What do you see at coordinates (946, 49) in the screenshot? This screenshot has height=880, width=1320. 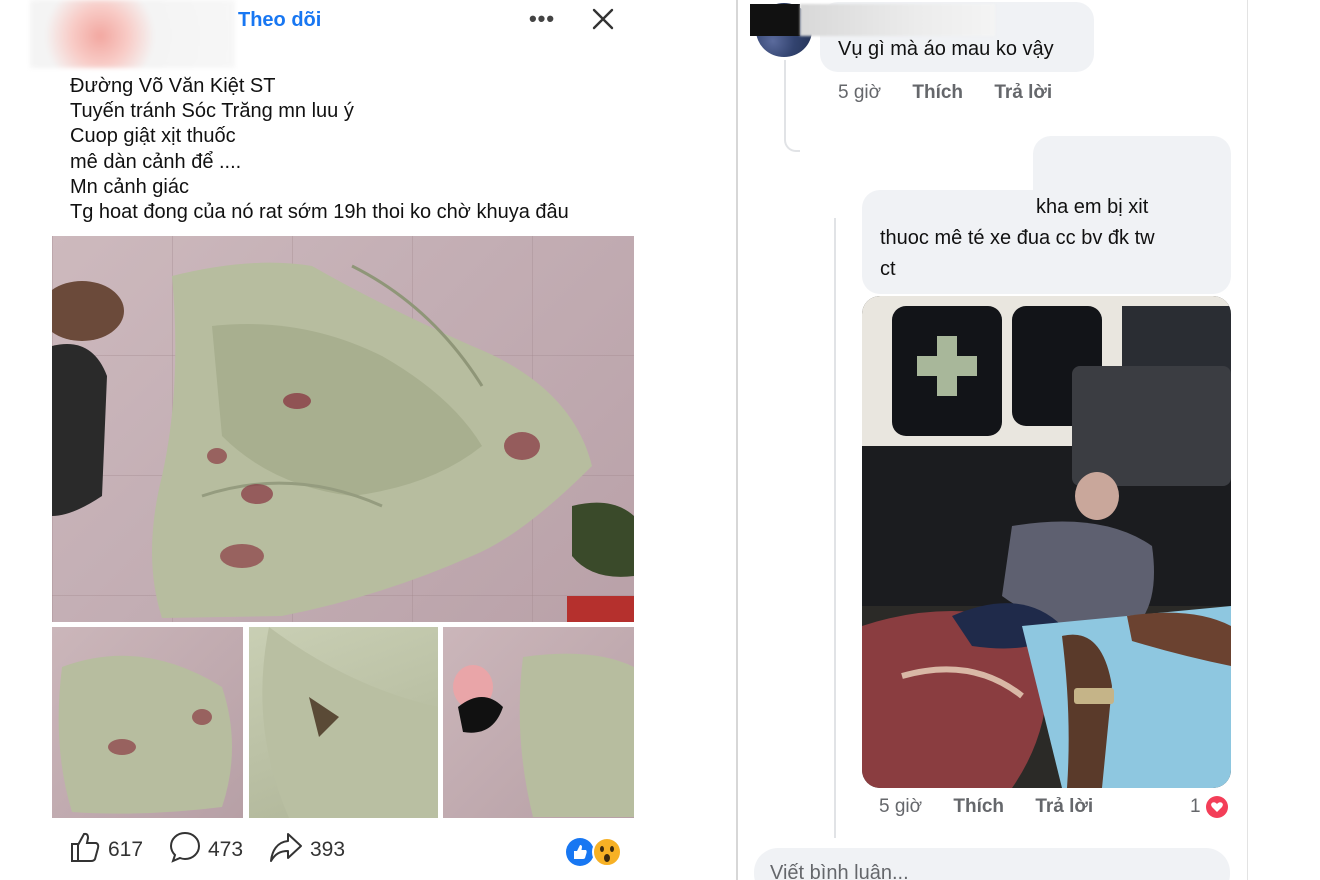 I see `comment-text: Vụ gì mà áo mau ko vậy` at bounding box center [946, 49].